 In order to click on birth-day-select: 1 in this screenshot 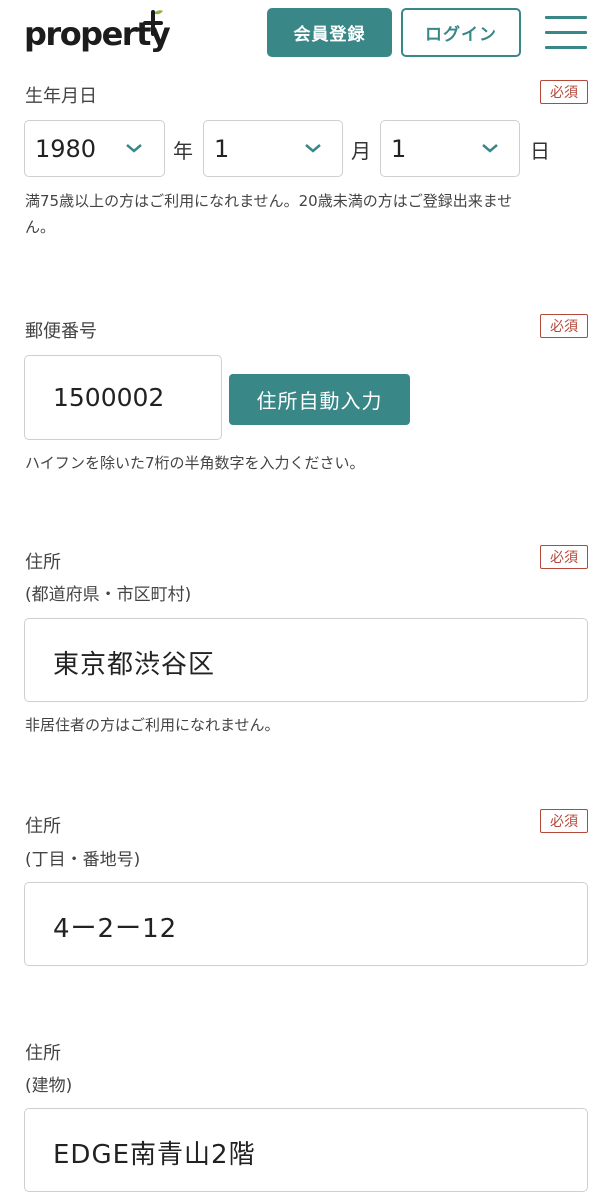, I will do `click(450, 148)`.